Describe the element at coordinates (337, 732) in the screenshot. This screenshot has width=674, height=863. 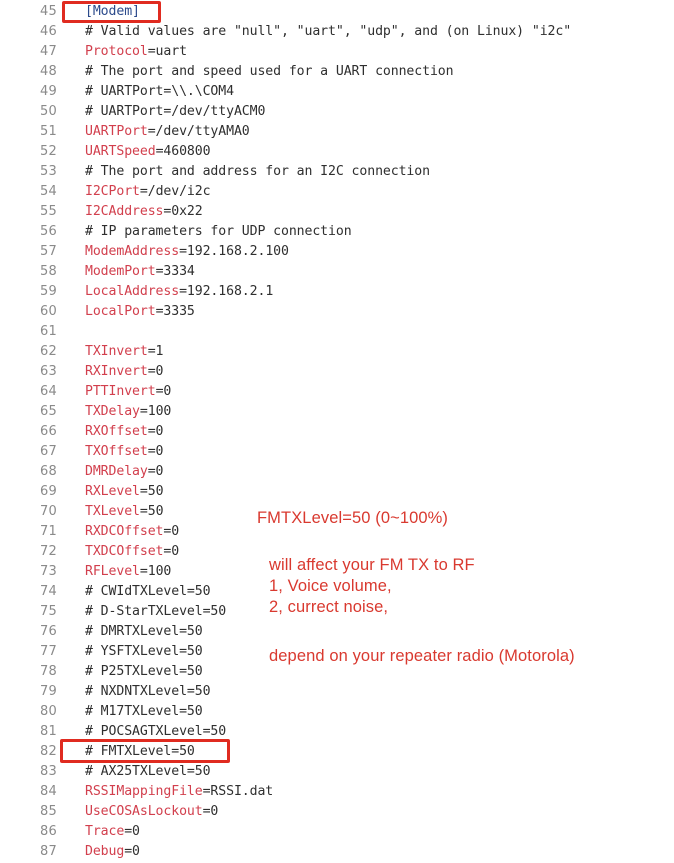
I see `code-line: 81 # POCSAGTXLevel=50` at that location.